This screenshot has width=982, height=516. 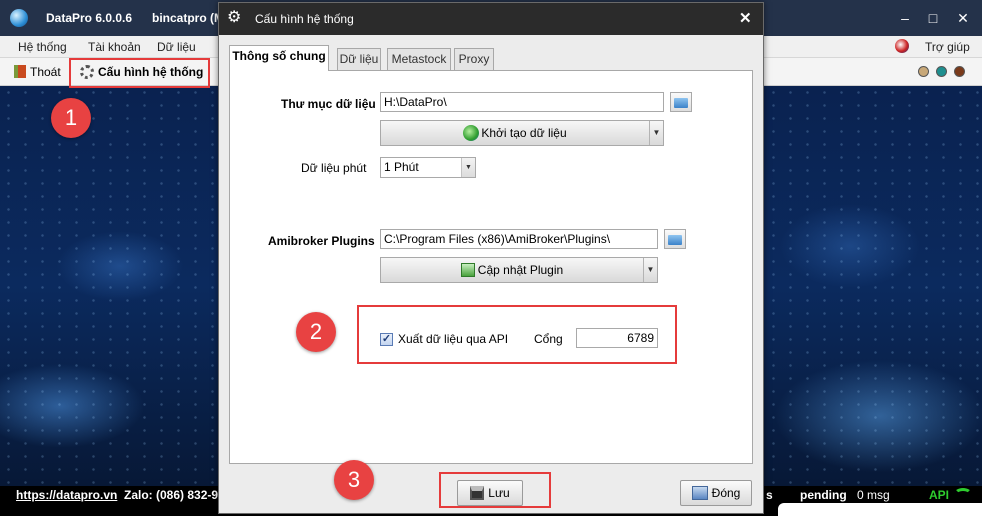 I want to click on wifi-icon, so click(x=963, y=494).